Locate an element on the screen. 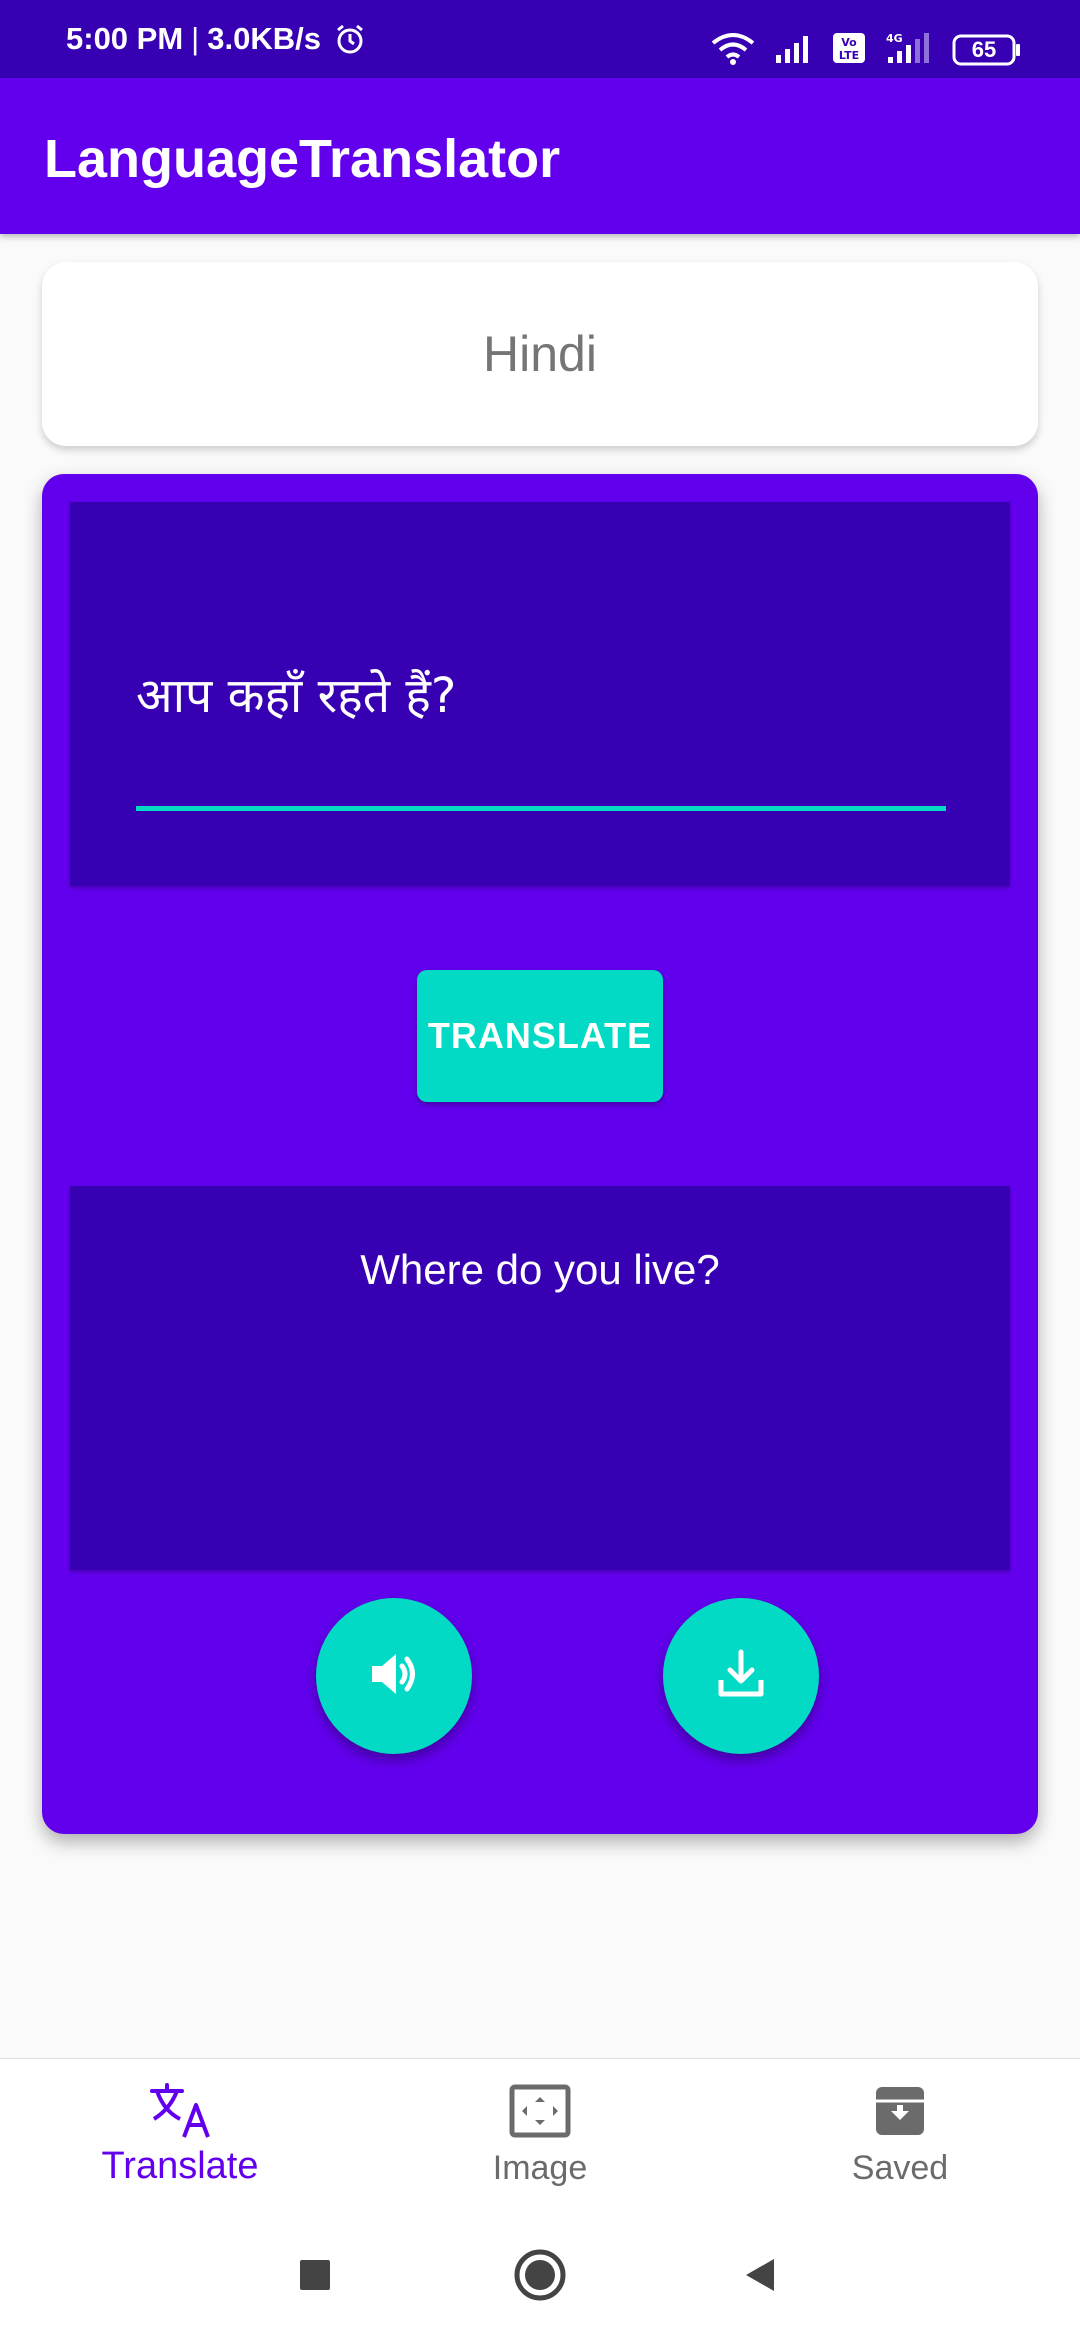 The height and width of the screenshot is (2340, 1080). input-panel: आप कहाँ रहते हैं? is located at coordinates (540, 694).